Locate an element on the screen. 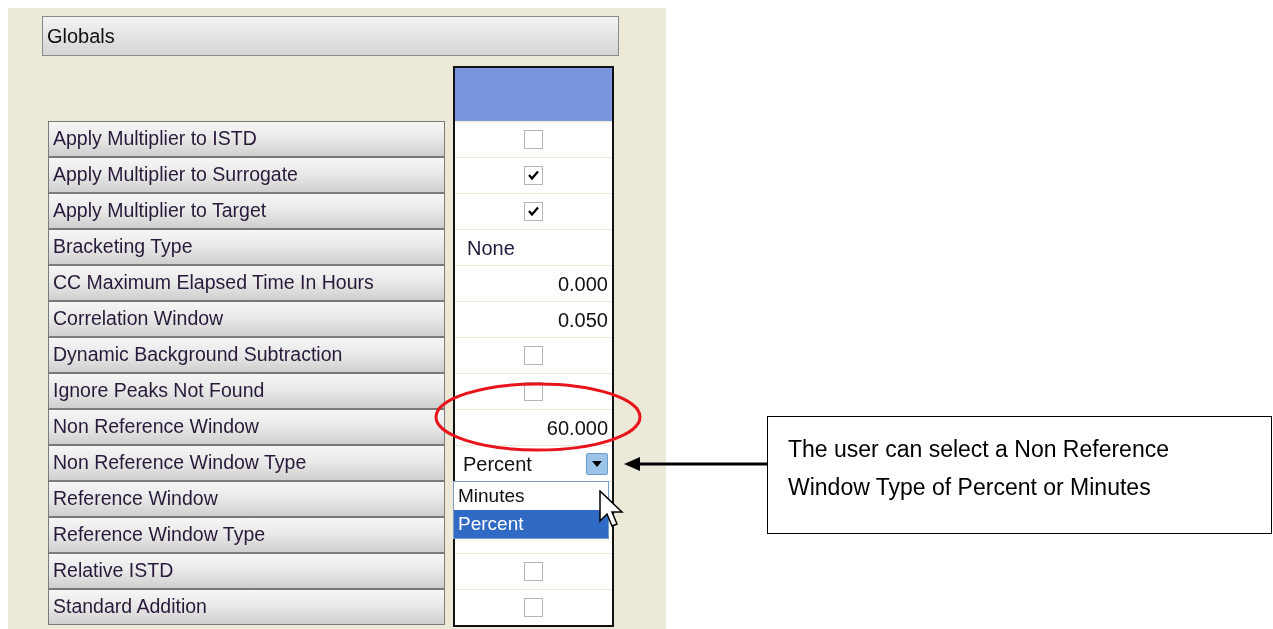  callout-text: The user can select a Non Reference Window Type of Percent or Minutes is located at coordinates (979, 468).